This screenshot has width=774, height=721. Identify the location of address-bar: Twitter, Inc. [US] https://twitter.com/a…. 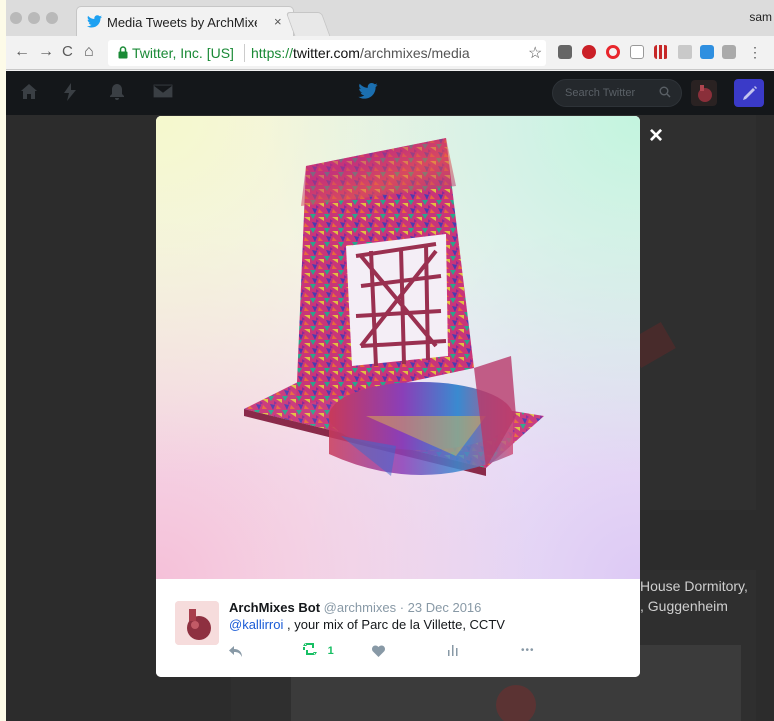
(327, 53).